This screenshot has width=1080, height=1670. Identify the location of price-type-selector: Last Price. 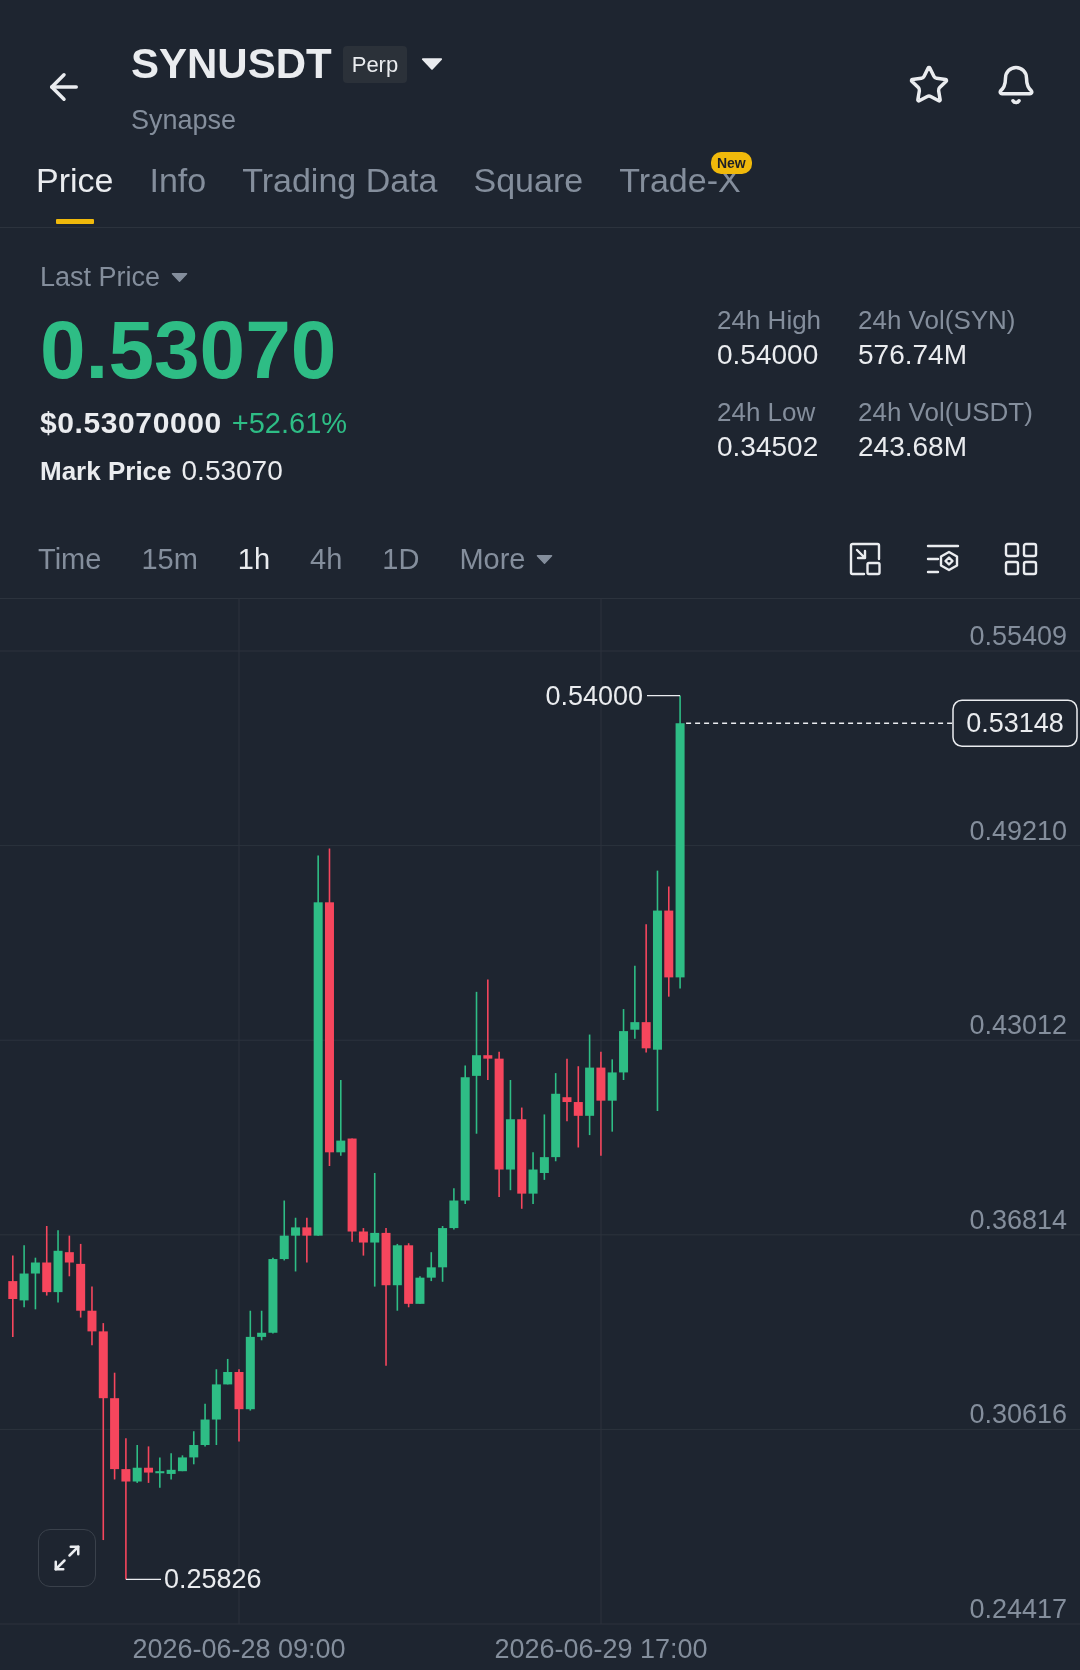
(114, 277).